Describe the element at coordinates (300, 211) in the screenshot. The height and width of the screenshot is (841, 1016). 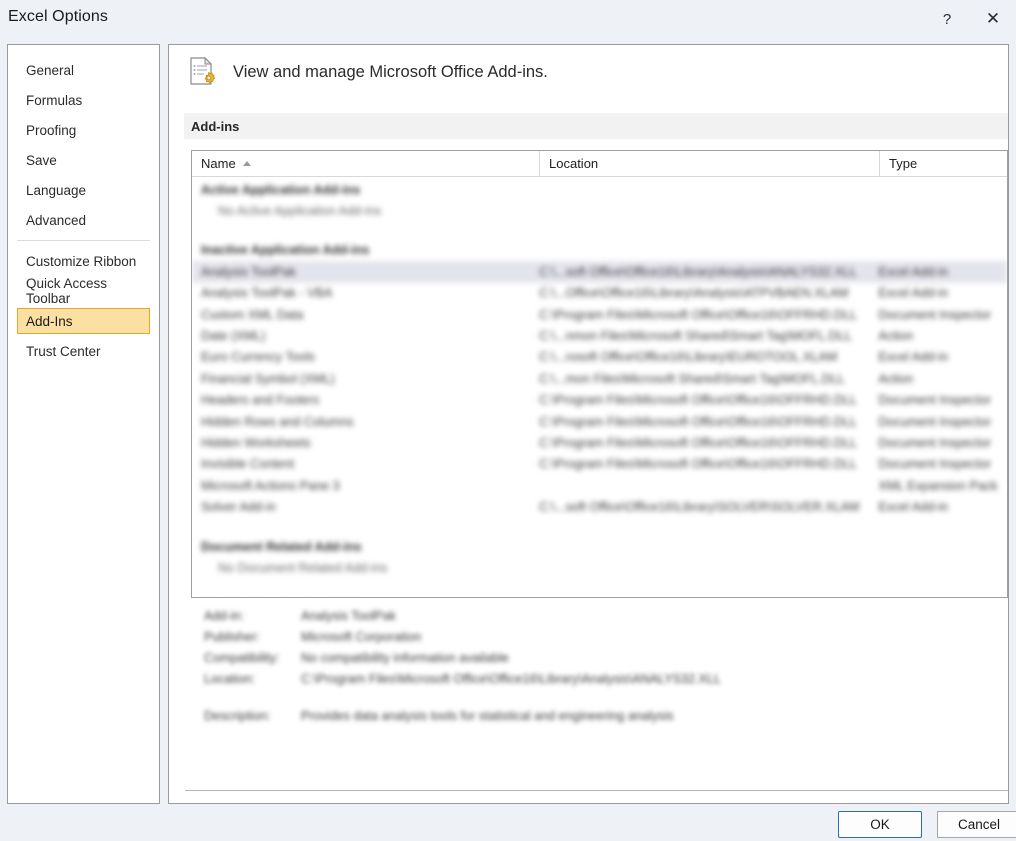
I see `list-cell-name: No Active Application Add-ins` at that location.